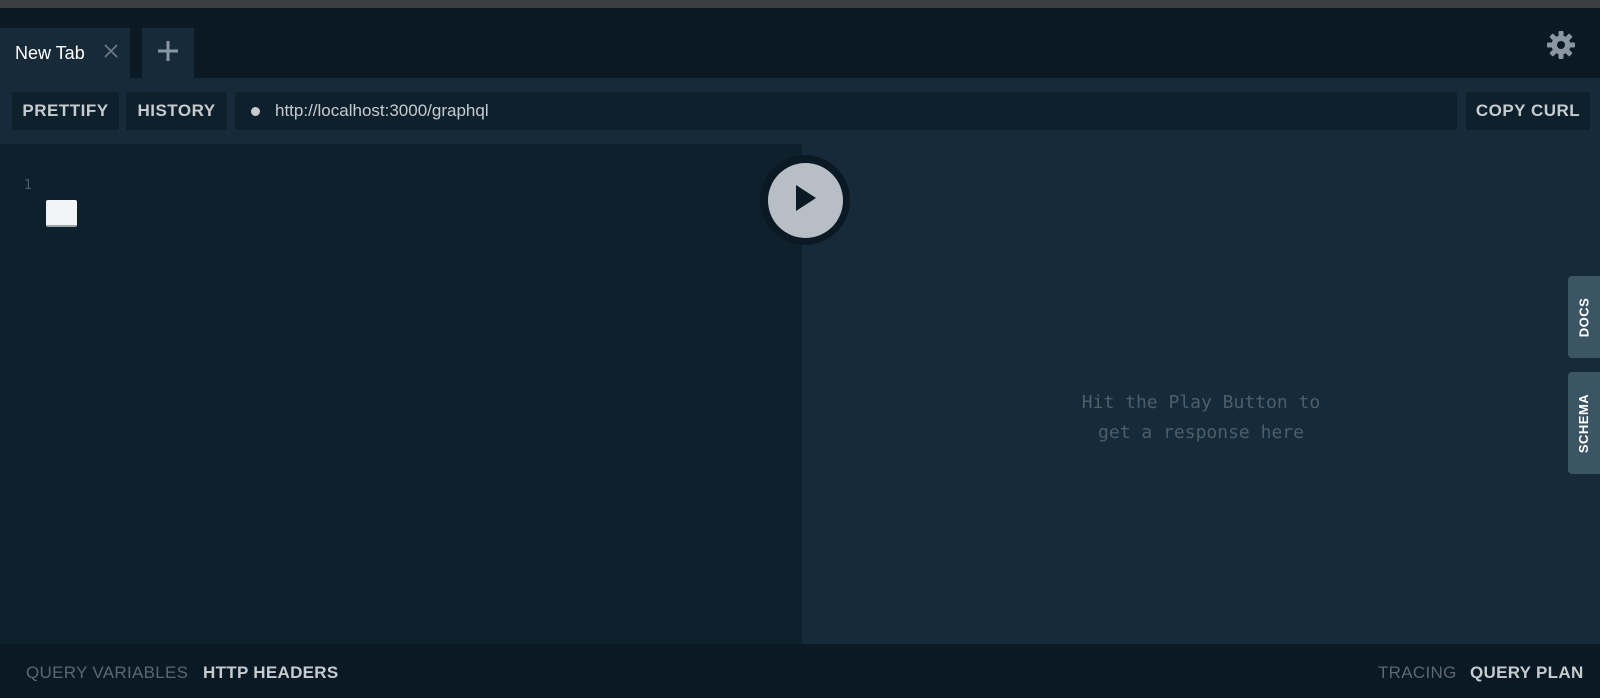  Describe the element at coordinates (1527, 673) in the screenshot. I see `query-plan-tab: QUERY PLAN` at that location.